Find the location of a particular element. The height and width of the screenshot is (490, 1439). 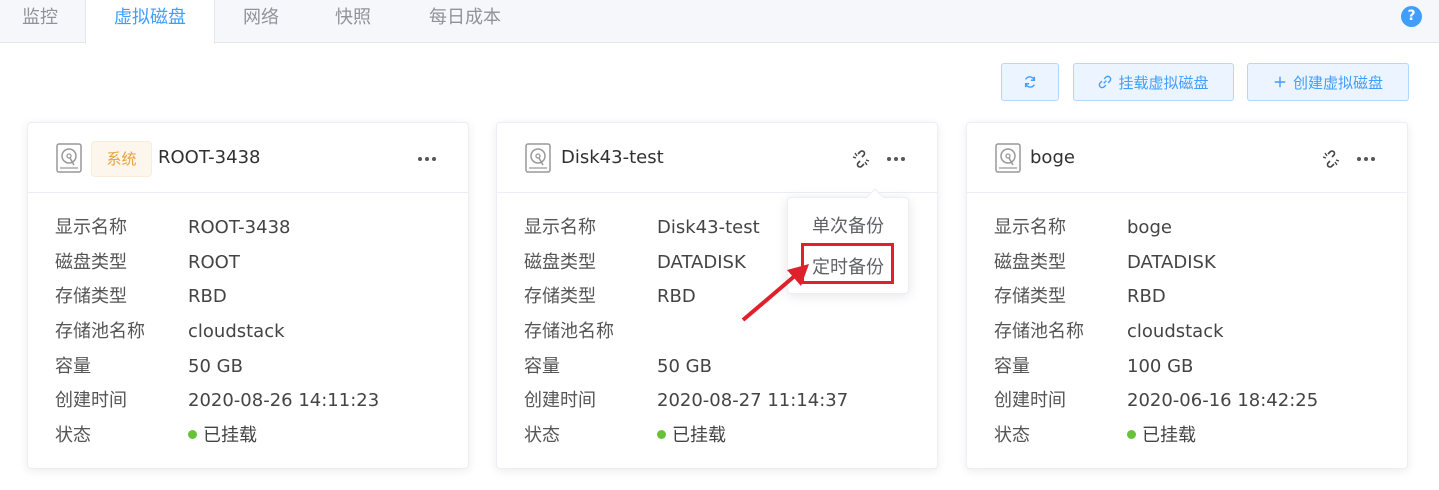

system-tag: 系统 is located at coordinates (121, 159).